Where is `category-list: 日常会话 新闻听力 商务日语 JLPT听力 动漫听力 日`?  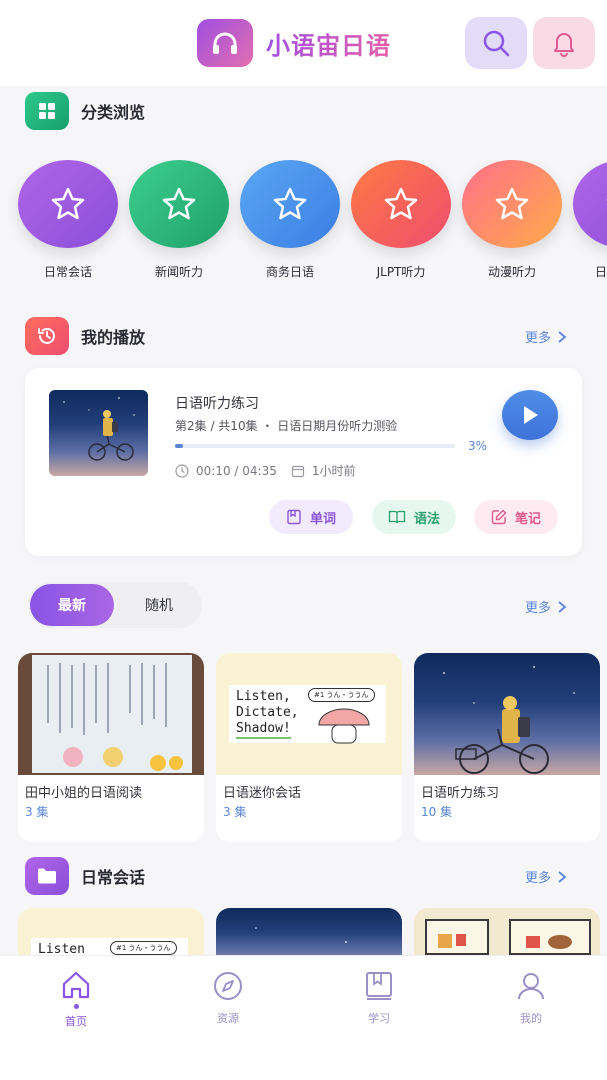 category-list: 日常会话 新闻听力 商务日语 JLPT听力 动漫听力 日 is located at coordinates (303, 225).